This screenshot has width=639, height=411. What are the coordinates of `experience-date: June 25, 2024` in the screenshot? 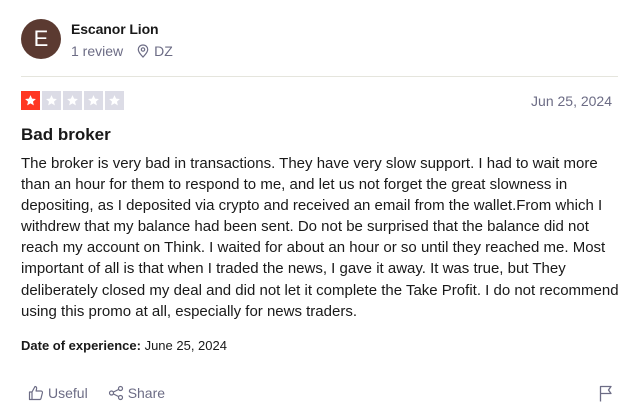 It's located at (185, 345).